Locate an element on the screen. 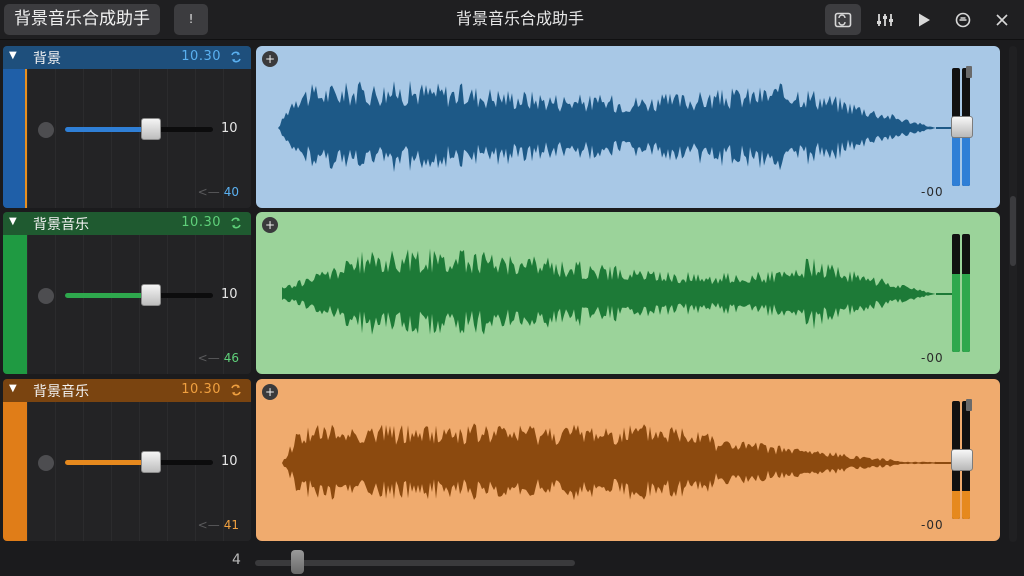 This screenshot has width=1024, height=576. pan-value: <— 41 is located at coordinates (218, 525).